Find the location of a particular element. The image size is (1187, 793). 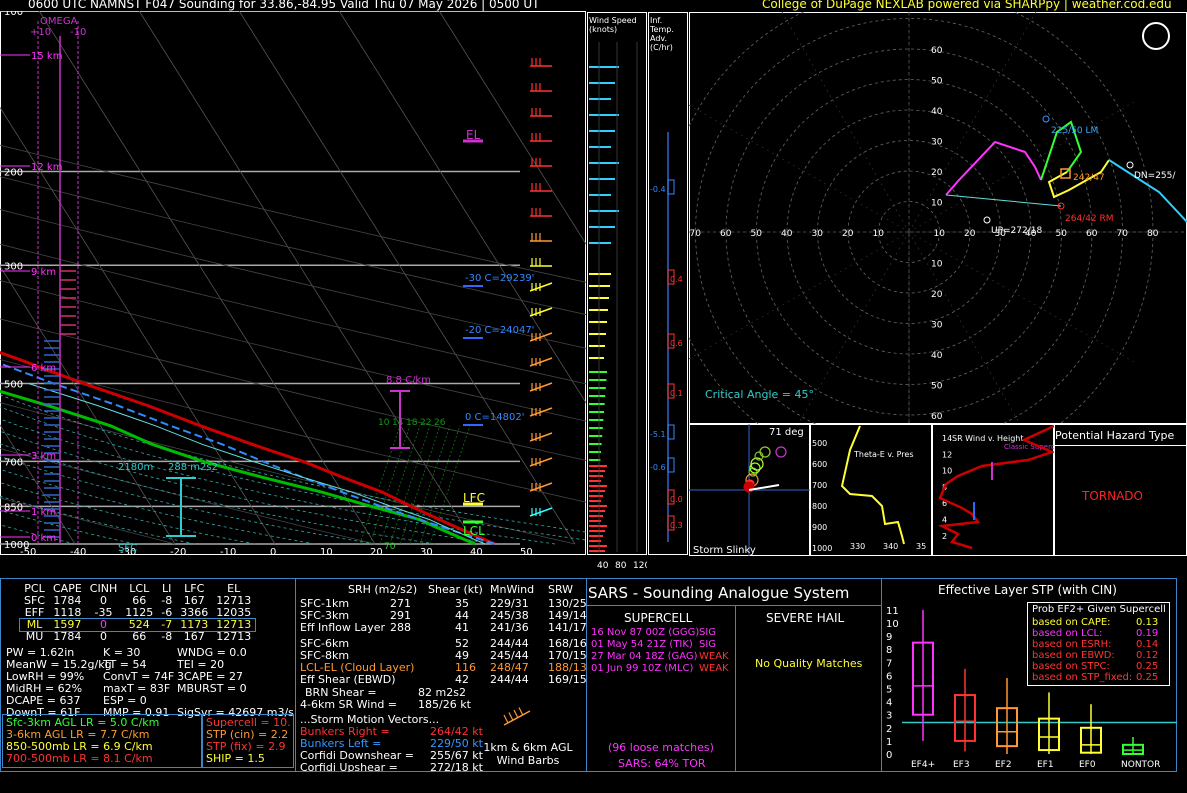

temperature-tick-label: 10 is located at coordinates (326, 551).